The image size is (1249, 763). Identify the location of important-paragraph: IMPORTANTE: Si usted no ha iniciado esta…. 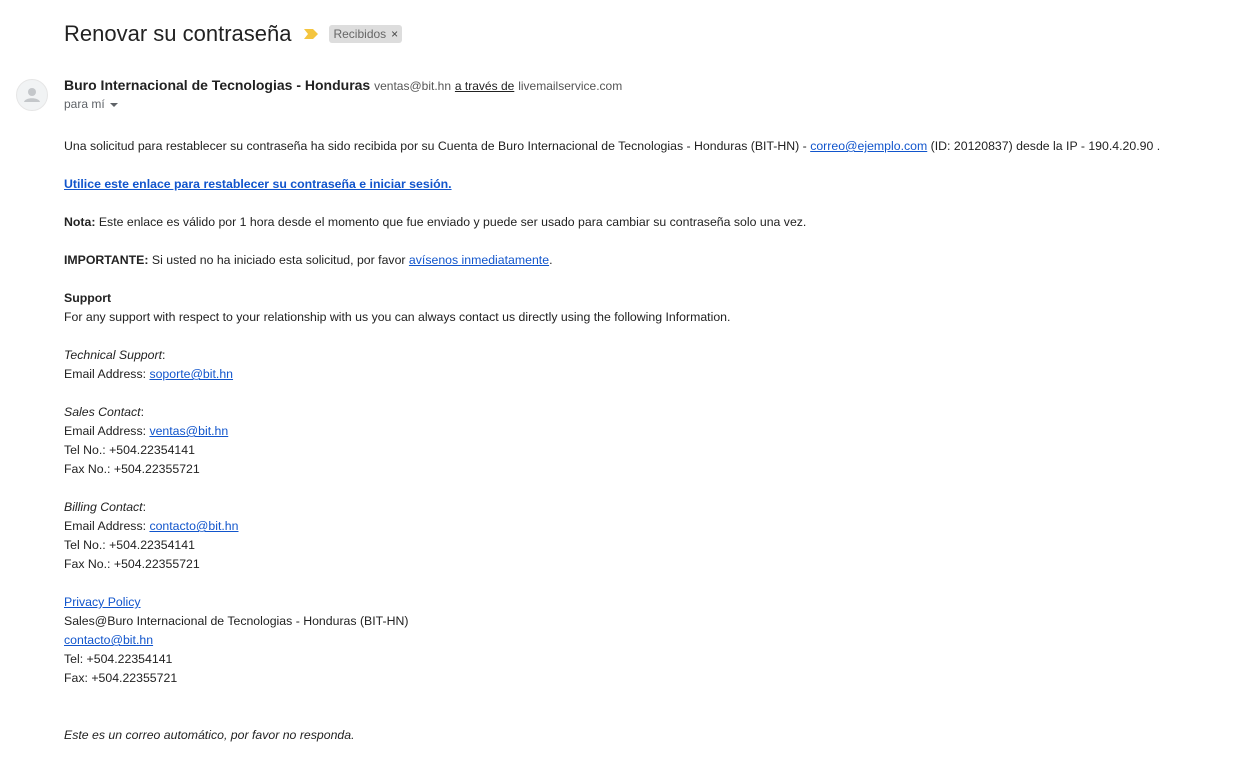
(308, 260).